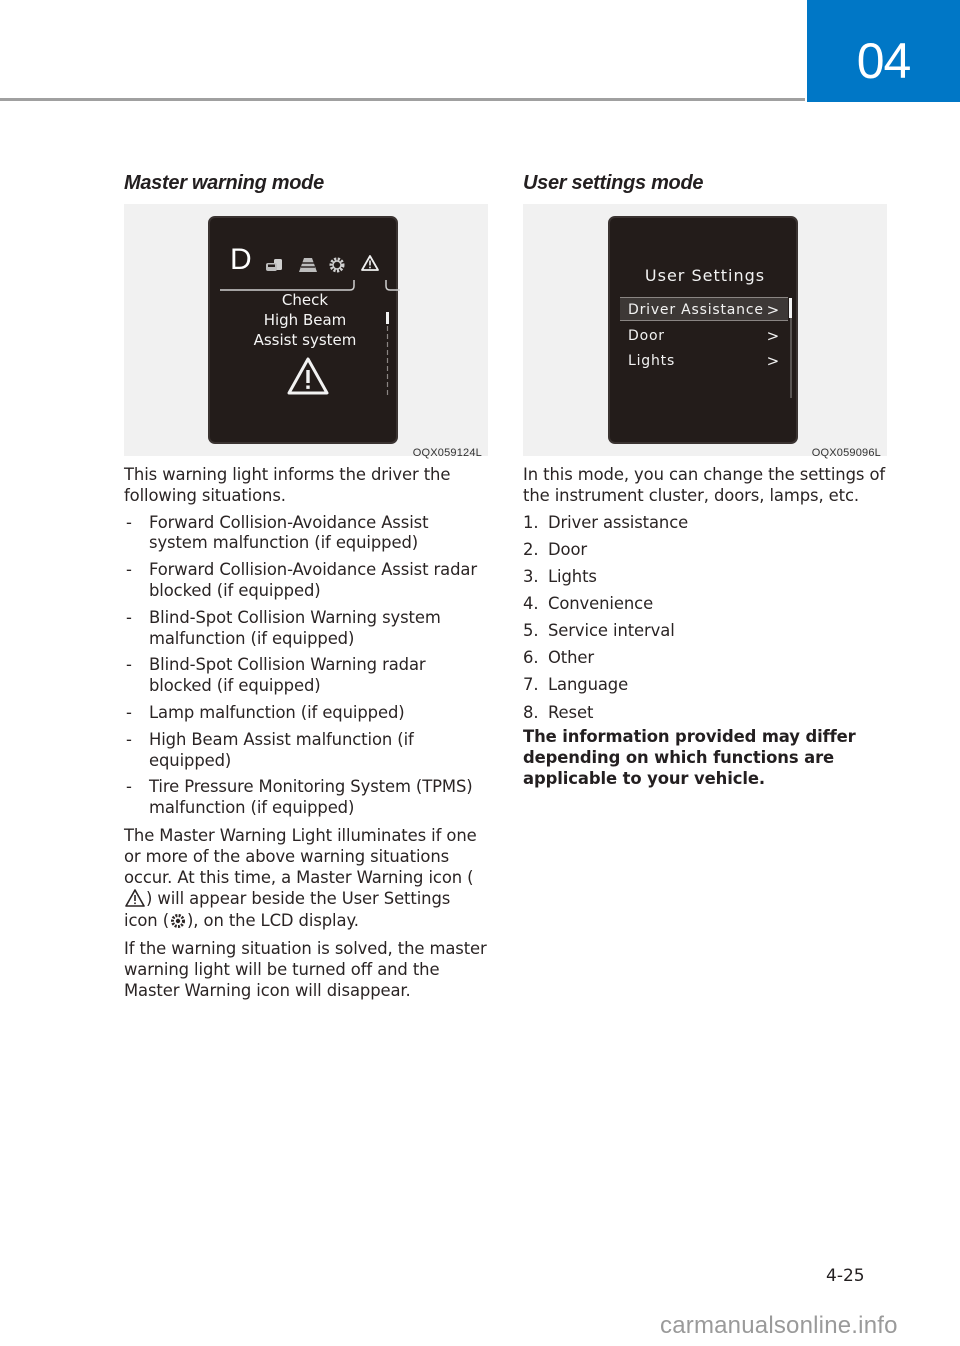  Describe the element at coordinates (576, 685) in the screenshot. I see `list-item: 7. Language` at that location.